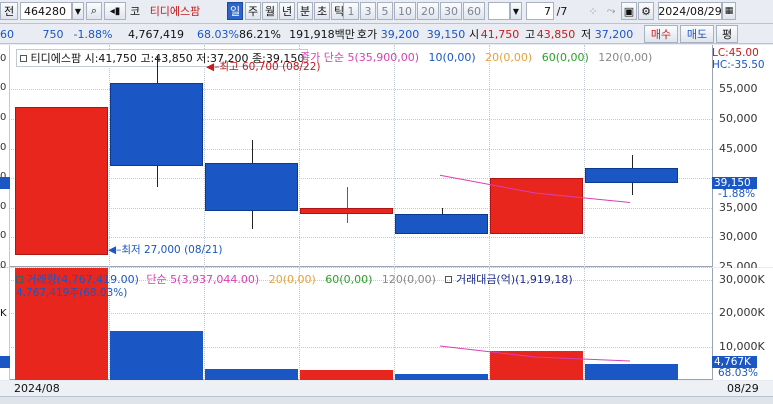  I want to click on ma5-line, so click(535, 188).